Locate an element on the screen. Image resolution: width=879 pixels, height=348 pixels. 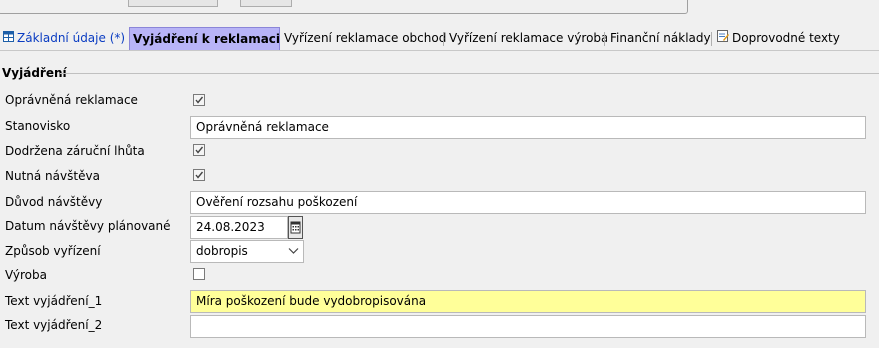
text-vyjadreni-2-field is located at coordinates (528, 326).